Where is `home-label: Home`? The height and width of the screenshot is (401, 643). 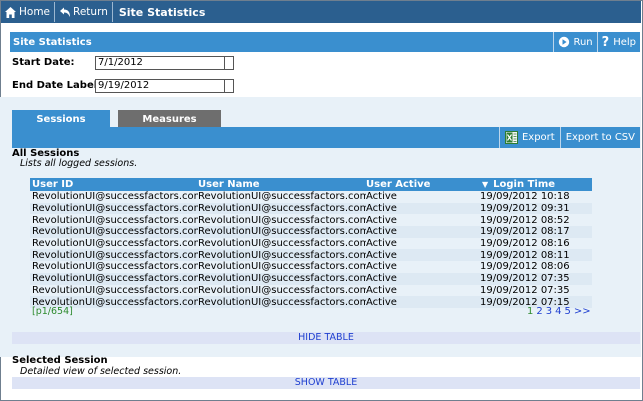
home-label: Home is located at coordinates (35, 12).